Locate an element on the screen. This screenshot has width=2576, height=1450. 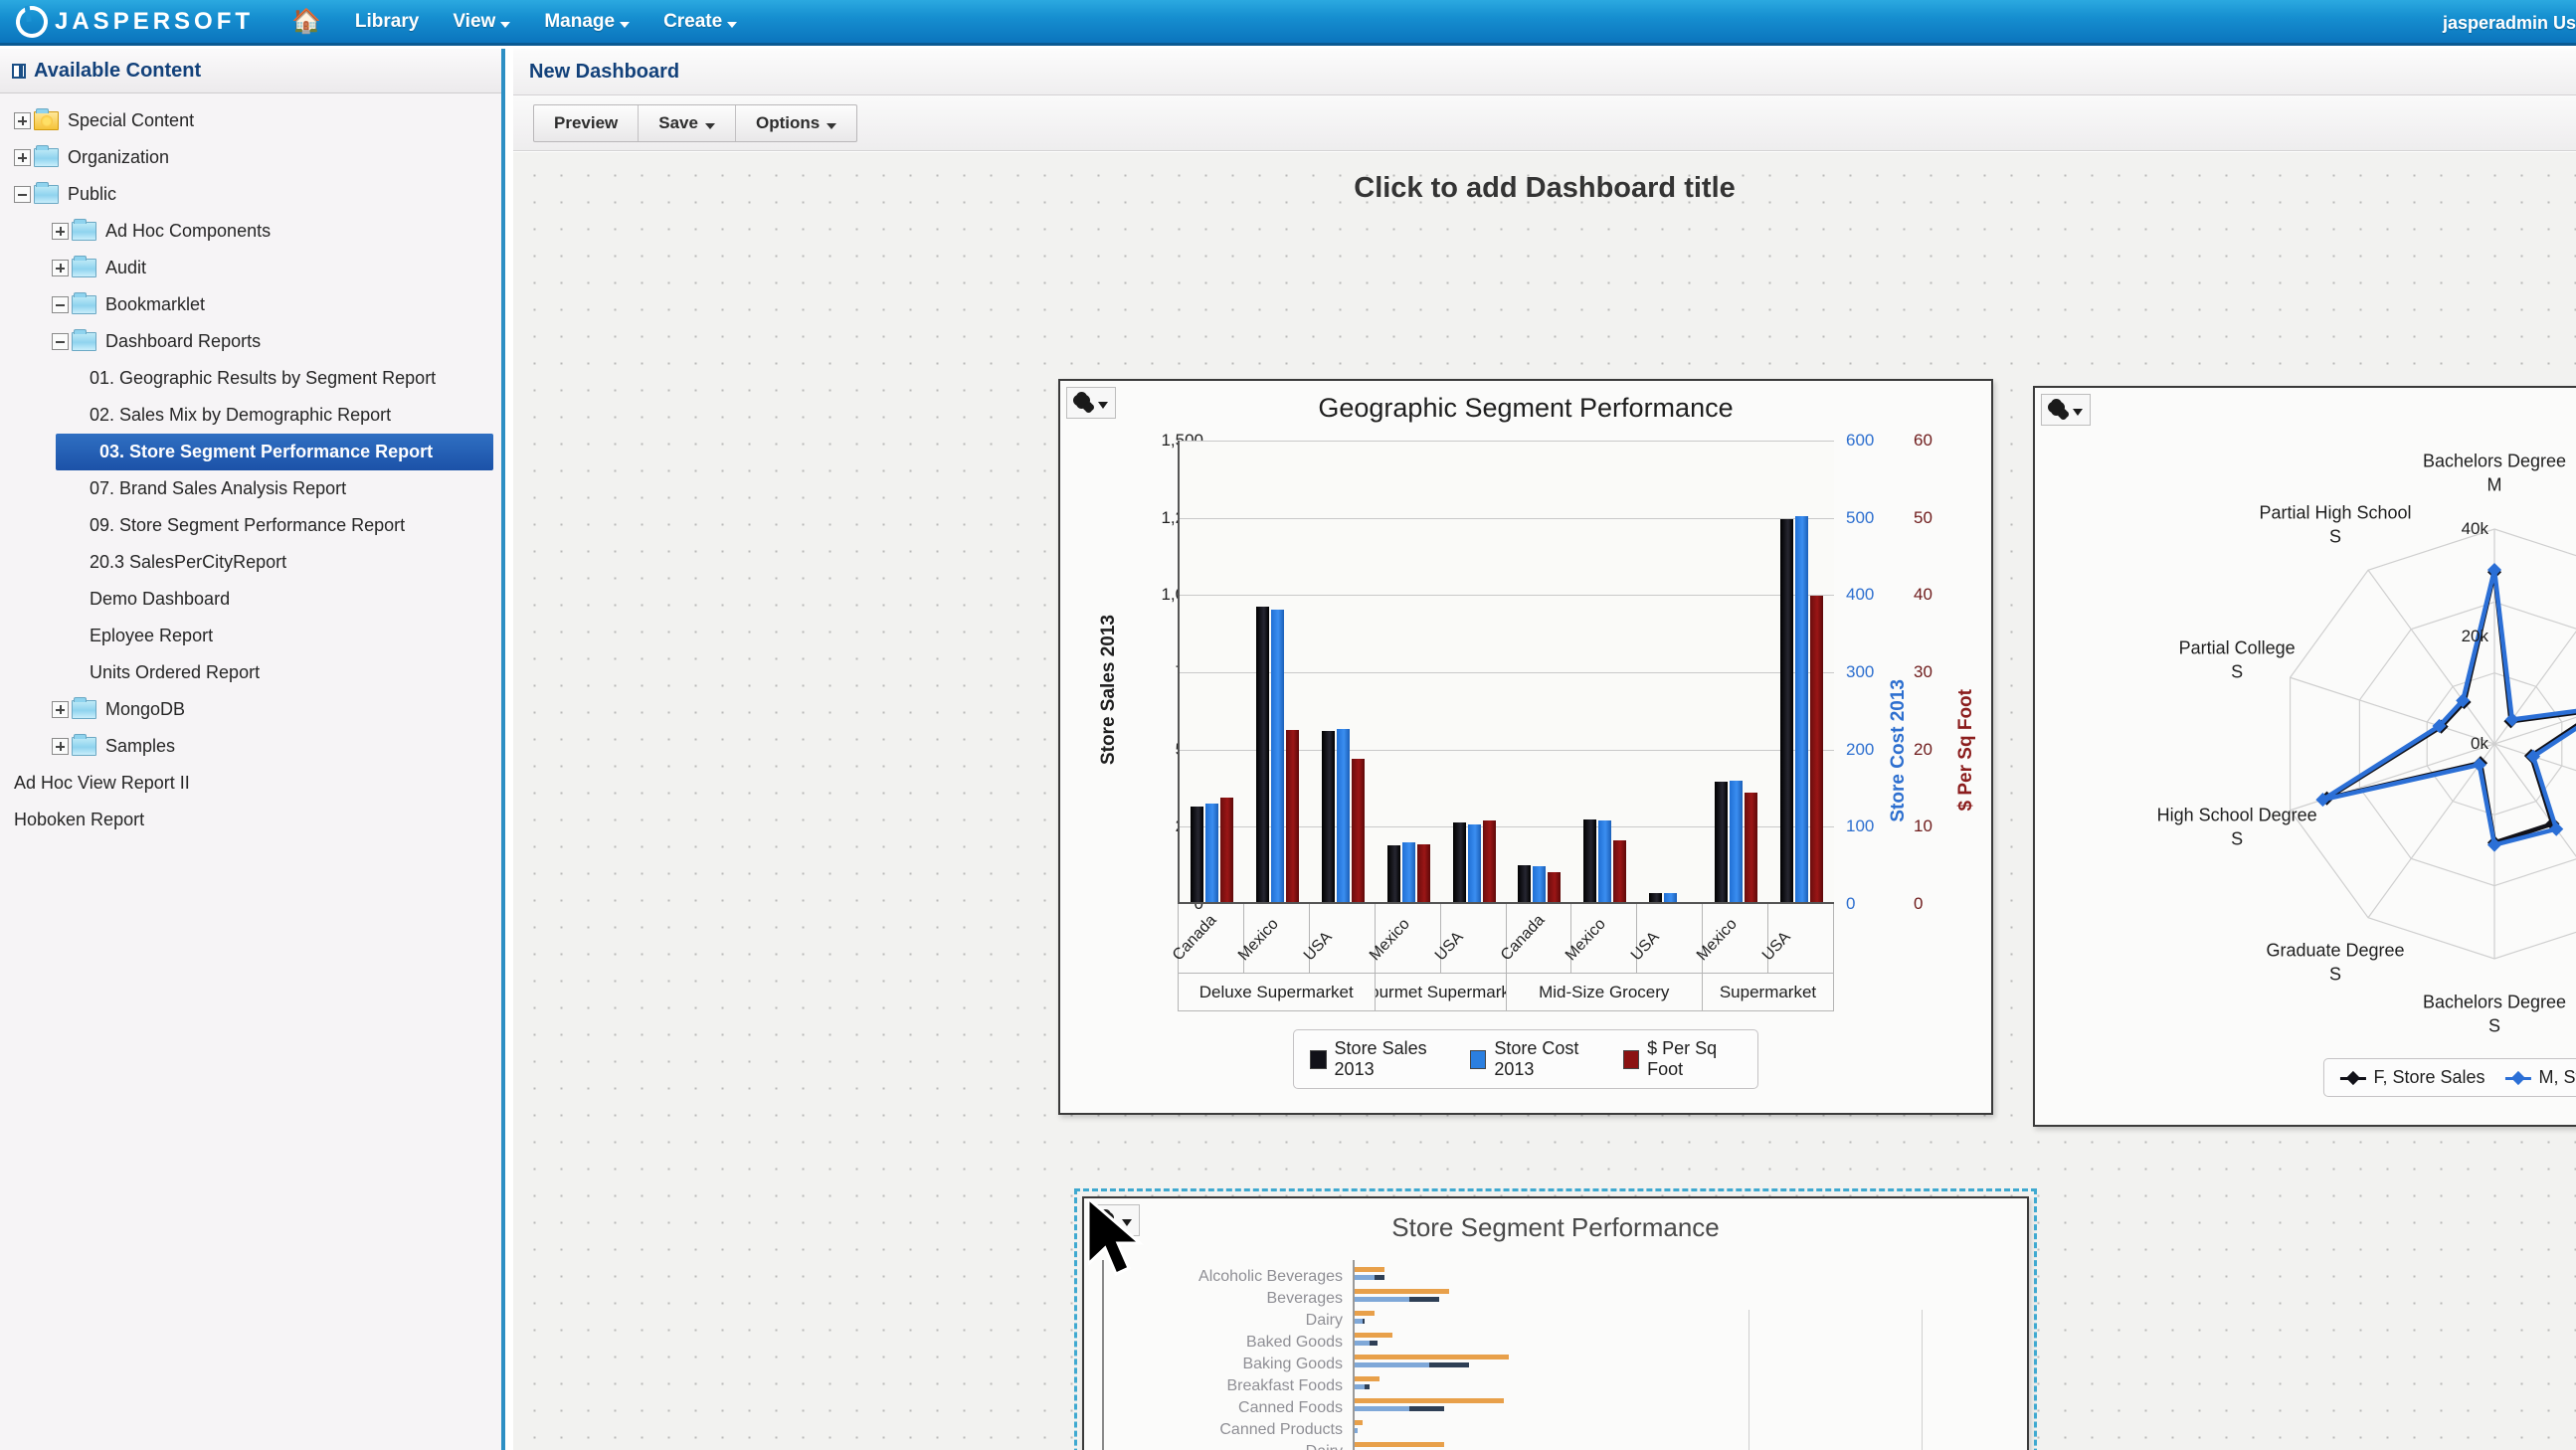
tree-item: 01. Geographic Results by Segment Report is located at coordinates (250, 378).